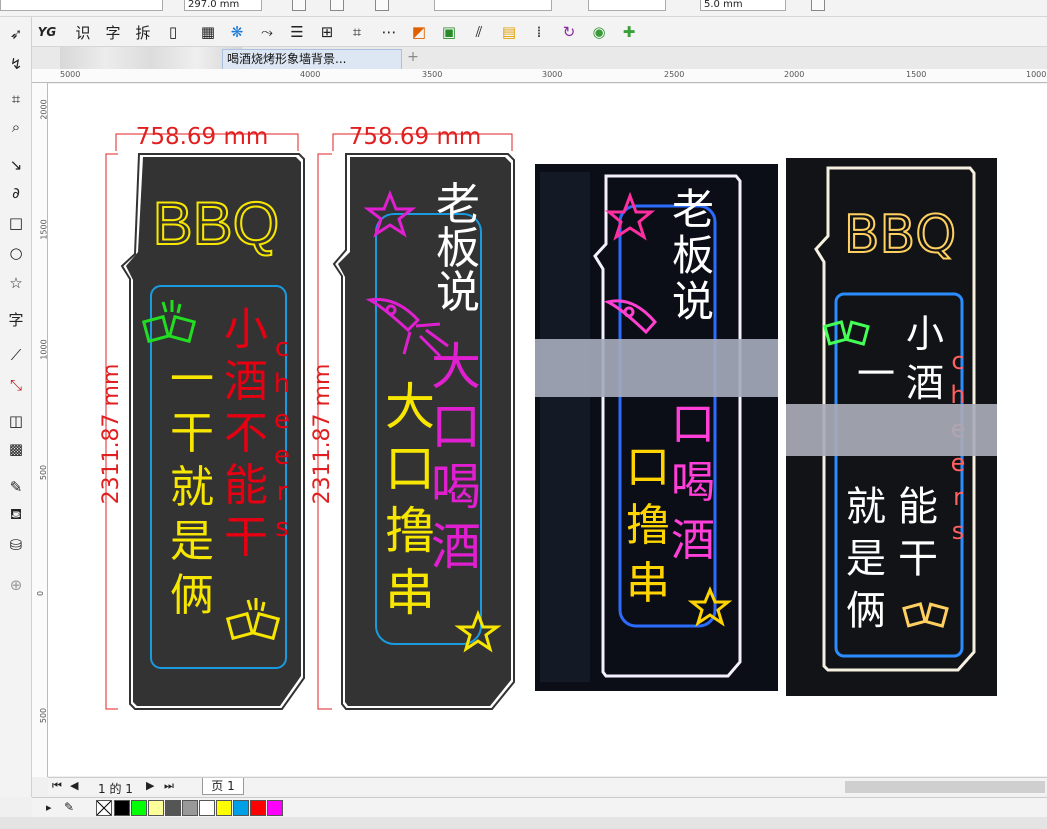 This screenshot has height=829, width=1047. Describe the element at coordinates (693, 209) in the screenshot. I see `glyph: 老` at that location.